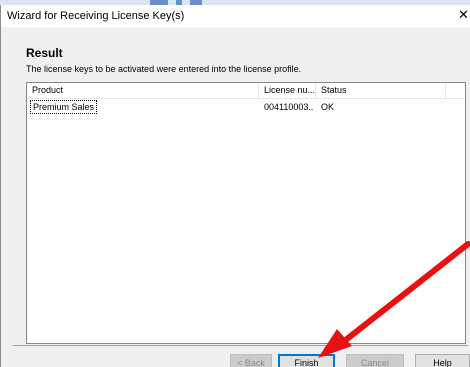 The height and width of the screenshot is (367, 470). Describe the element at coordinates (381, 90) in the screenshot. I see `column-header-status: Status` at that location.